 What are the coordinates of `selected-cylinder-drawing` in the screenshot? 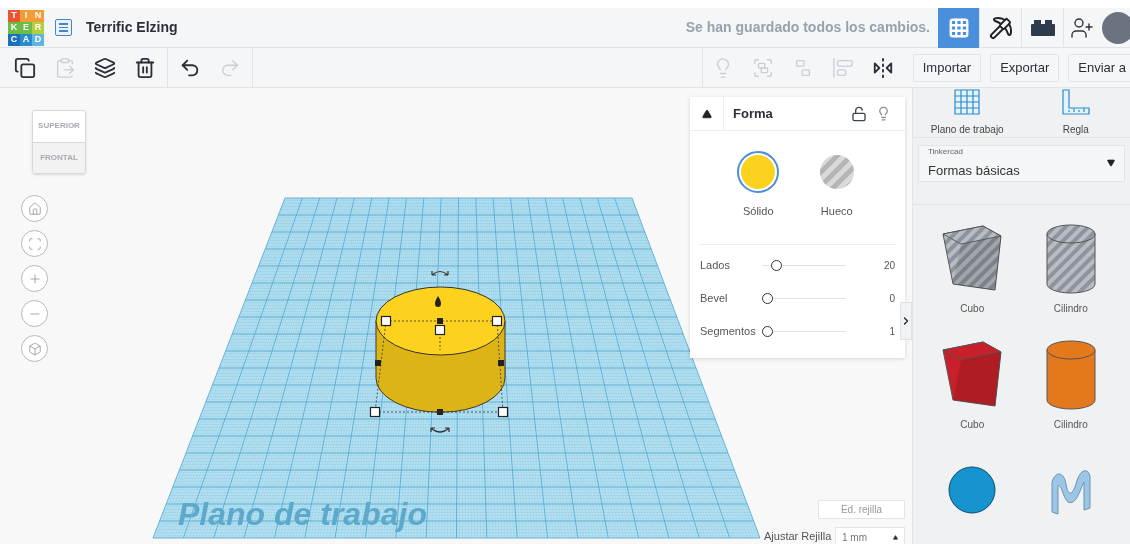 It's located at (439, 351).